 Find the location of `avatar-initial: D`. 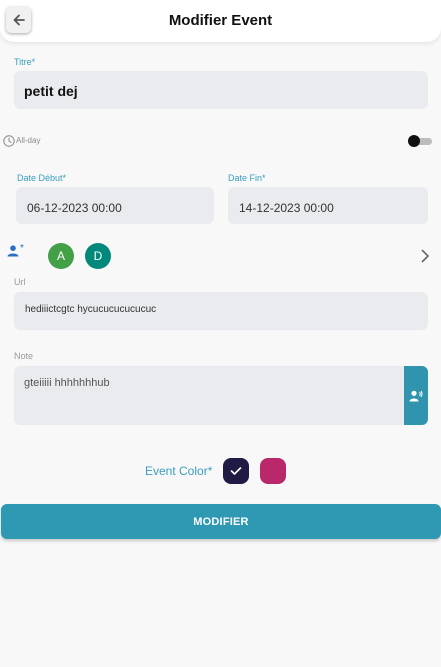

avatar-initial: D is located at coordinates (98, 256).